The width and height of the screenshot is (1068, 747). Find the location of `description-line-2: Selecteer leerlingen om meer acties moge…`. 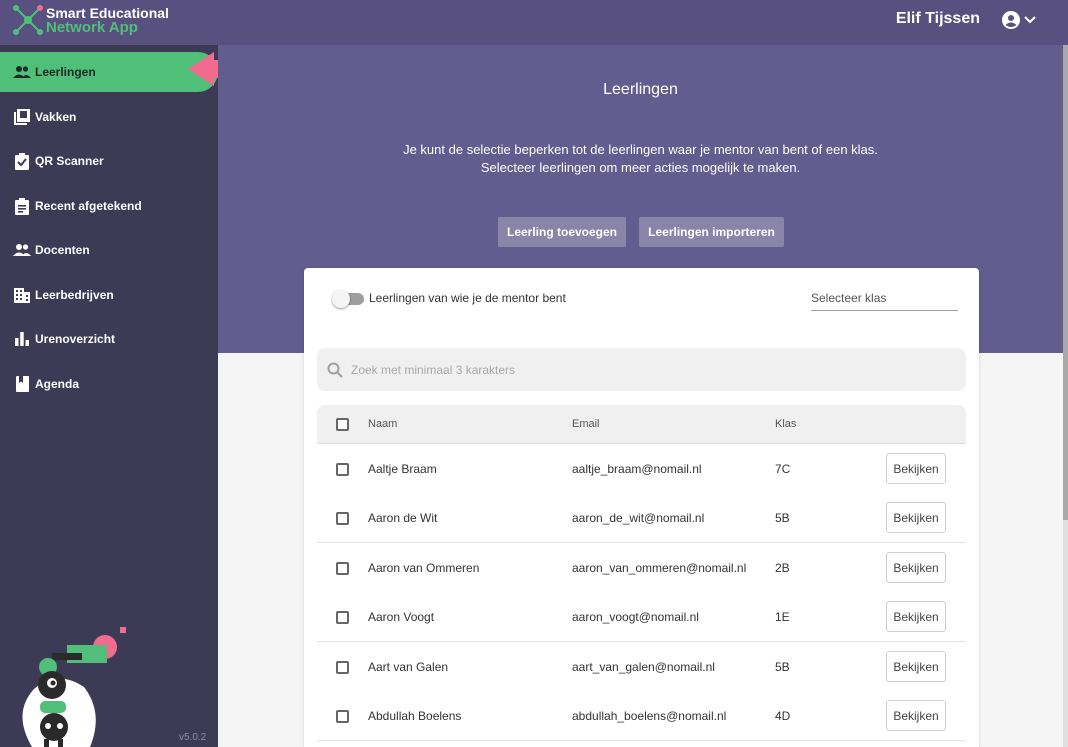

description-line-2: Selecteer leerlingen om meer acties moge… is located at coordinates (640, 167).